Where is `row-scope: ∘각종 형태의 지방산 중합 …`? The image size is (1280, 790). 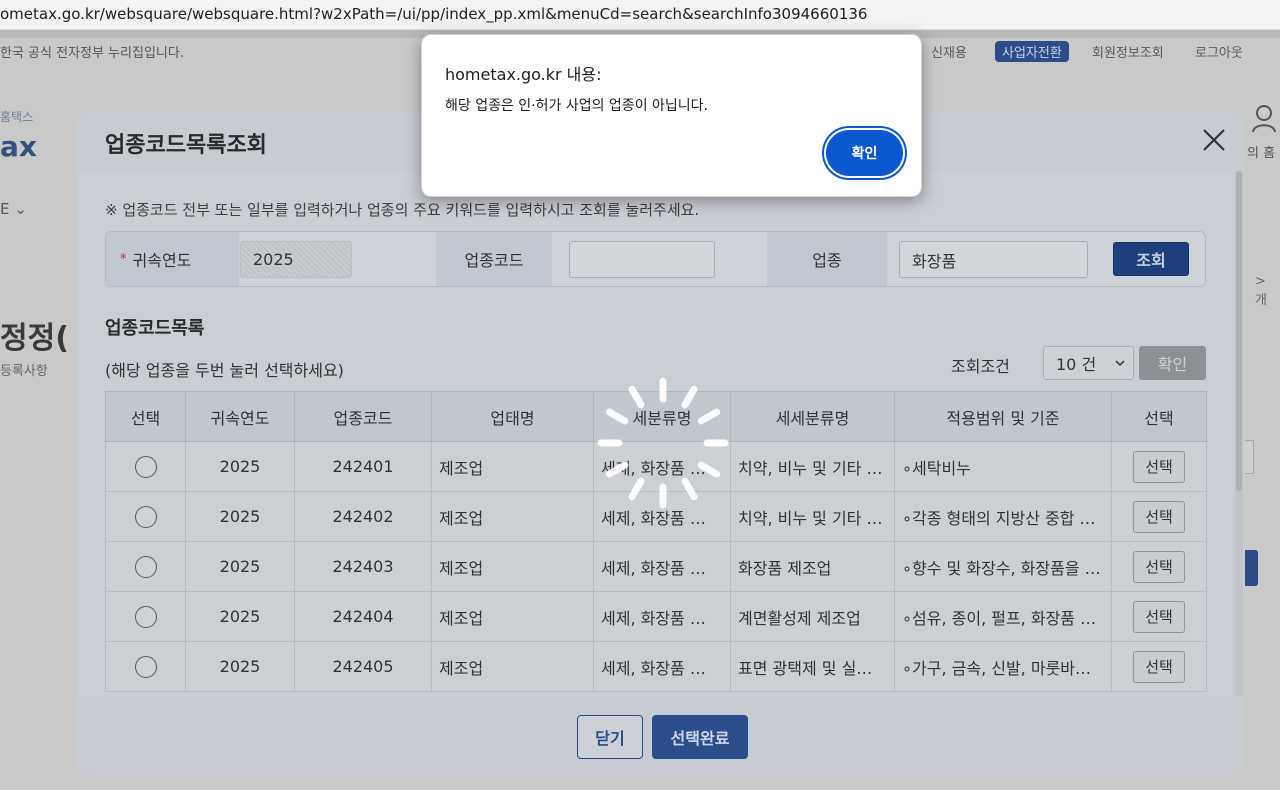 row-scope: ∘각종 형태의 지방산 중합 … is located at coordinates (1003, 516).